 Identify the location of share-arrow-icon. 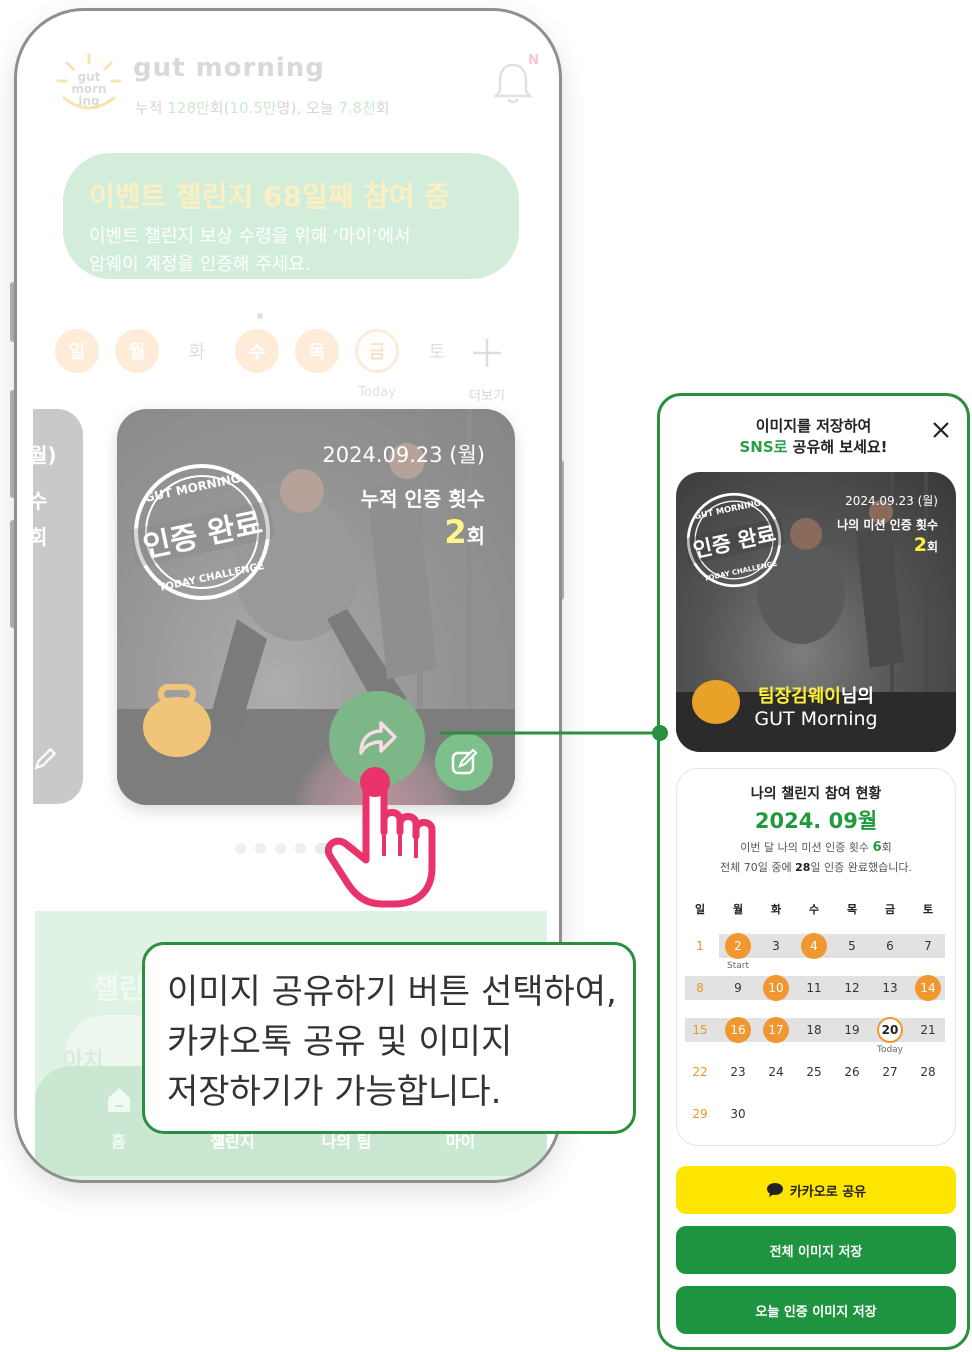
(378, 738).